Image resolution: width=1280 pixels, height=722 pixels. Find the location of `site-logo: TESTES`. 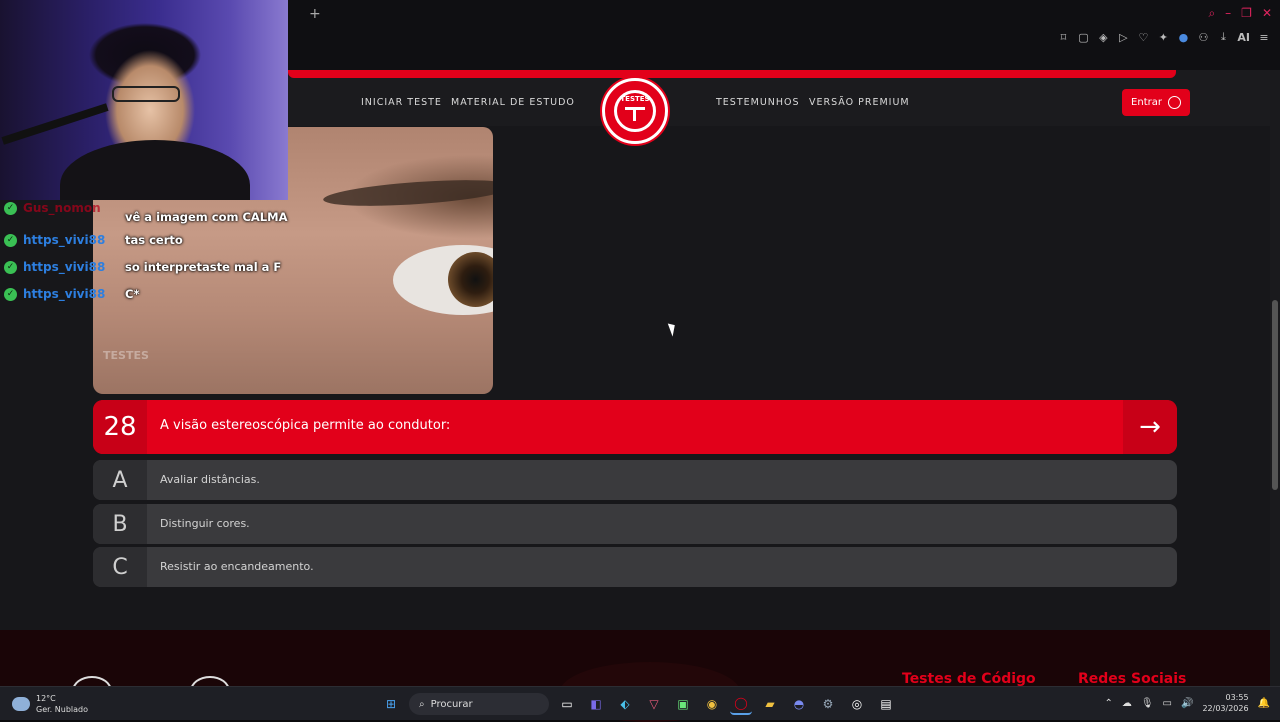

site-logo: TESTES is located at coordinates (635, 111).